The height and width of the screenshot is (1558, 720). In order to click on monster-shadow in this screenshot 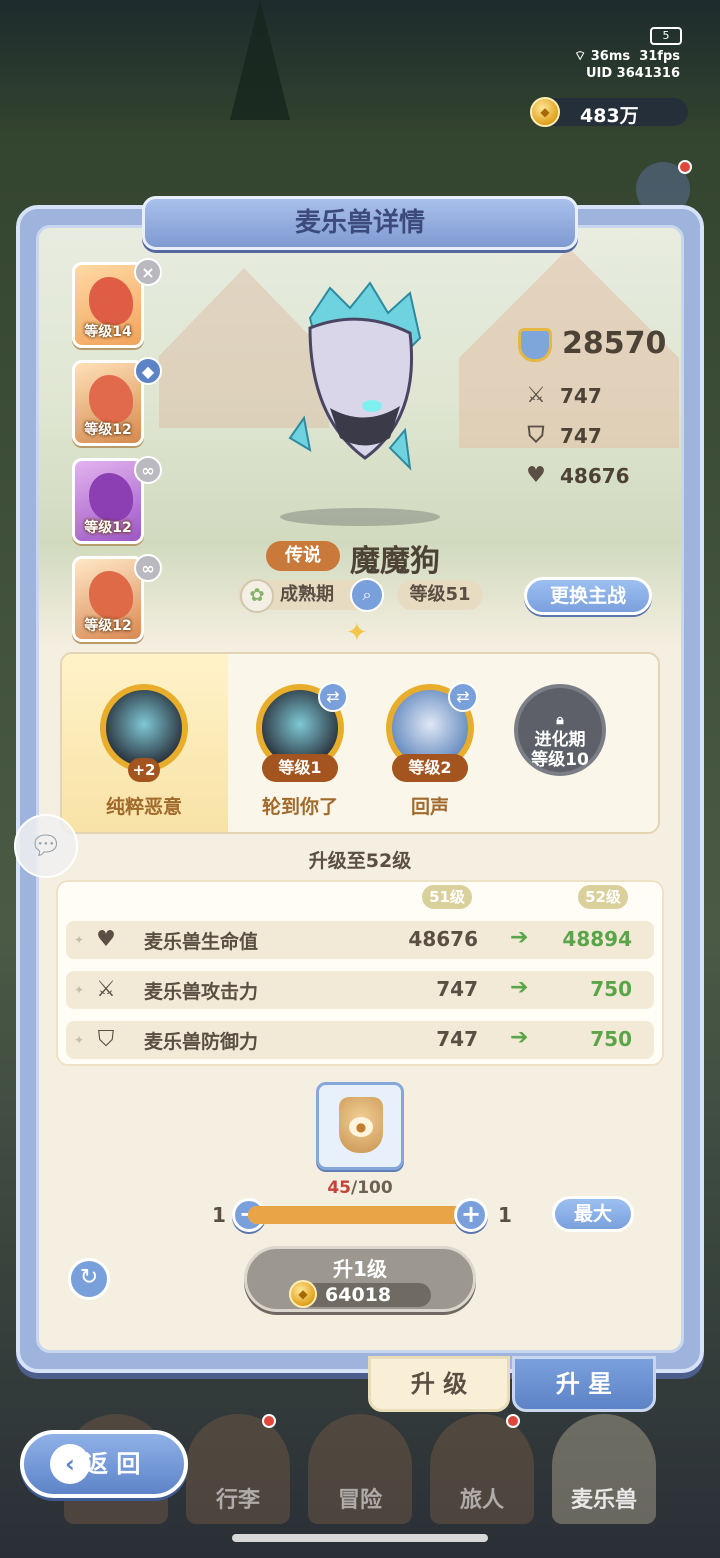, I will do `click(360, 517)`.